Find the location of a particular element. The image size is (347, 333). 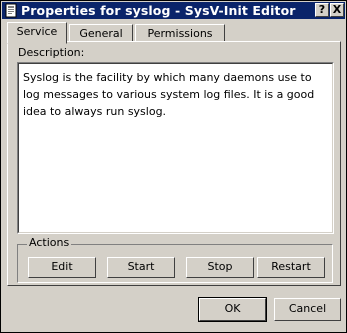

stop-button-label: Stop is located at coordinates (220, 266).